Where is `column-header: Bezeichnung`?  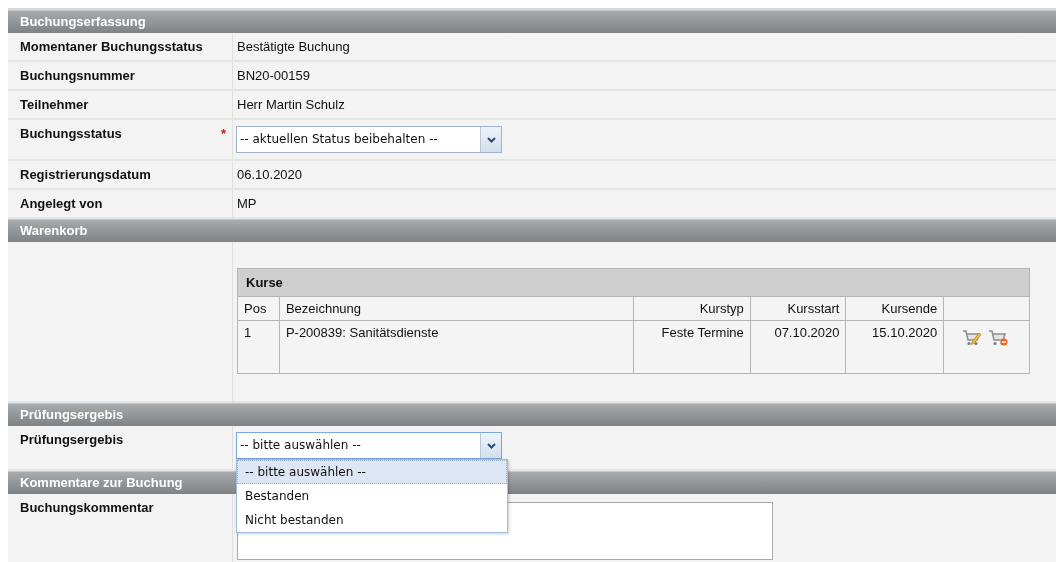 column-header: Bezeichnung is located at coordinates (456, 308).